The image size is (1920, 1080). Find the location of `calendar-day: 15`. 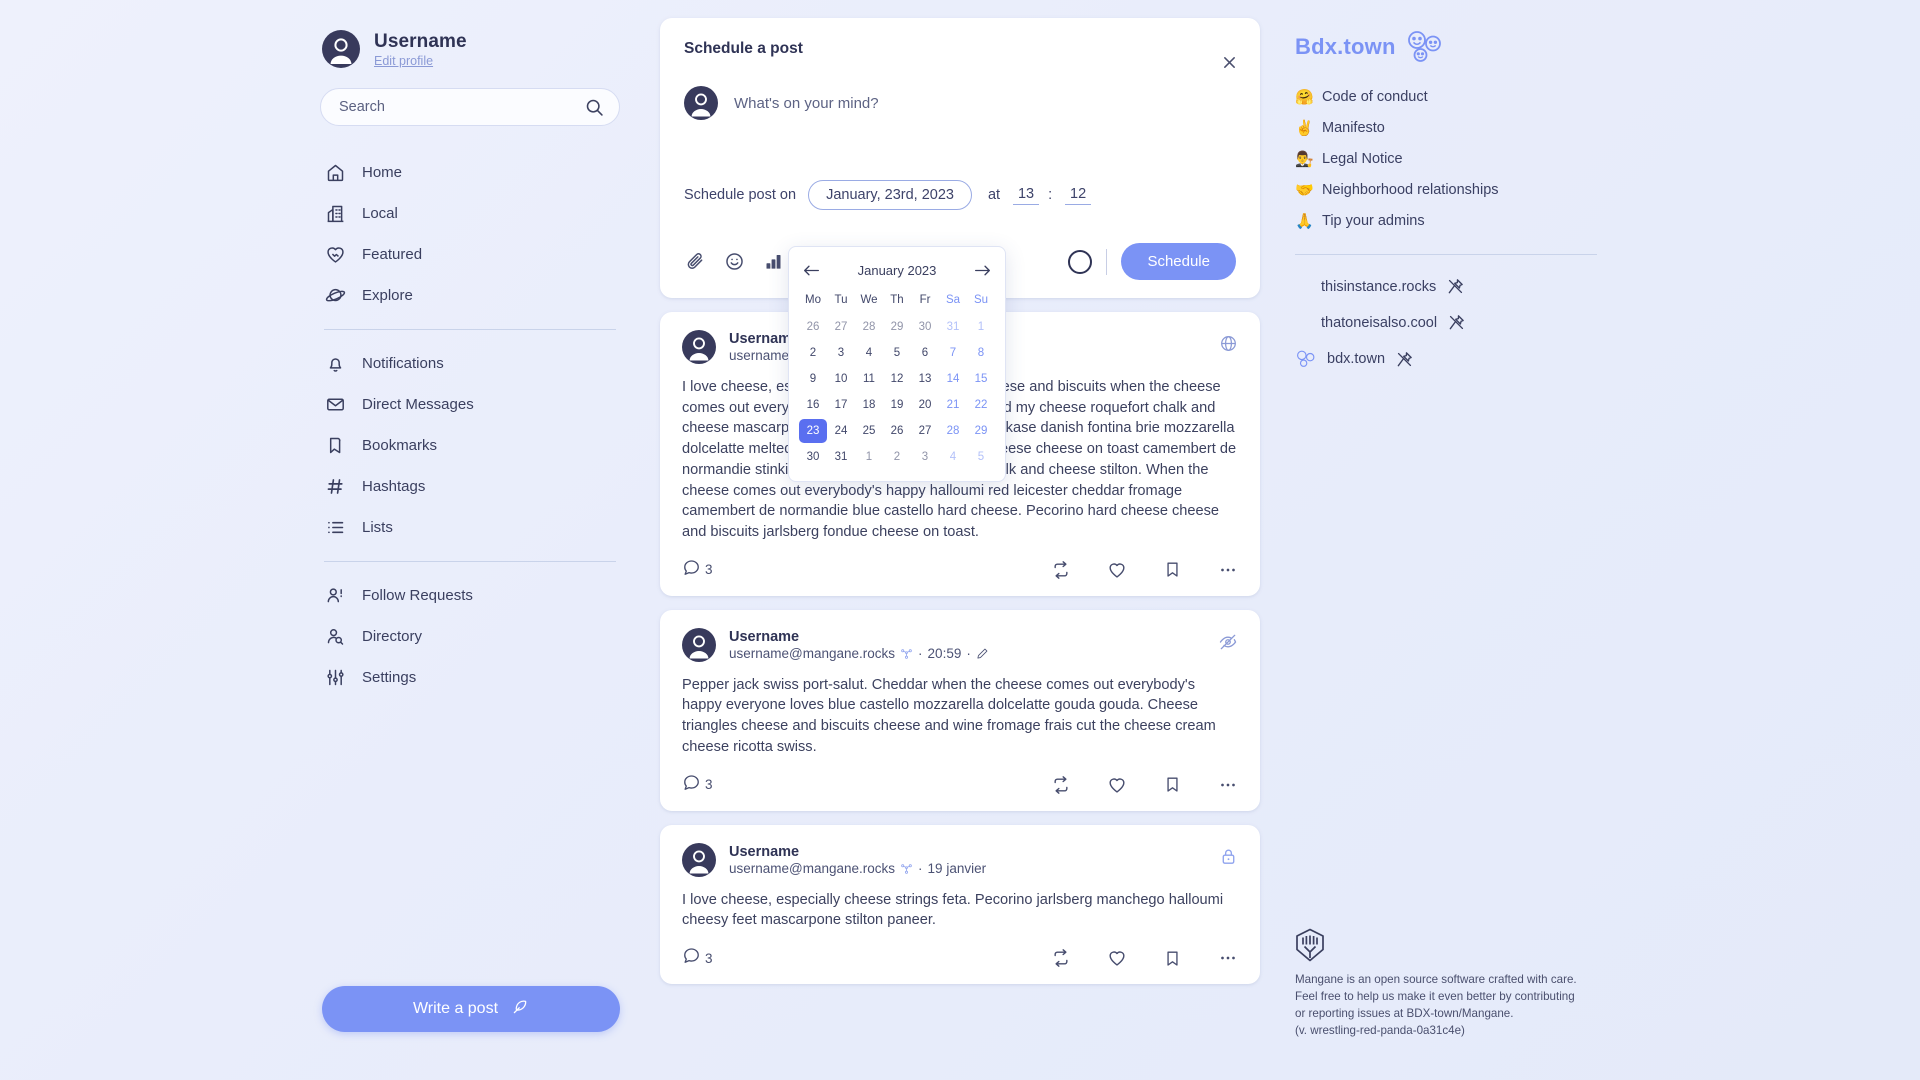

calendar-day: 15 is located at coordinates (981, 379).